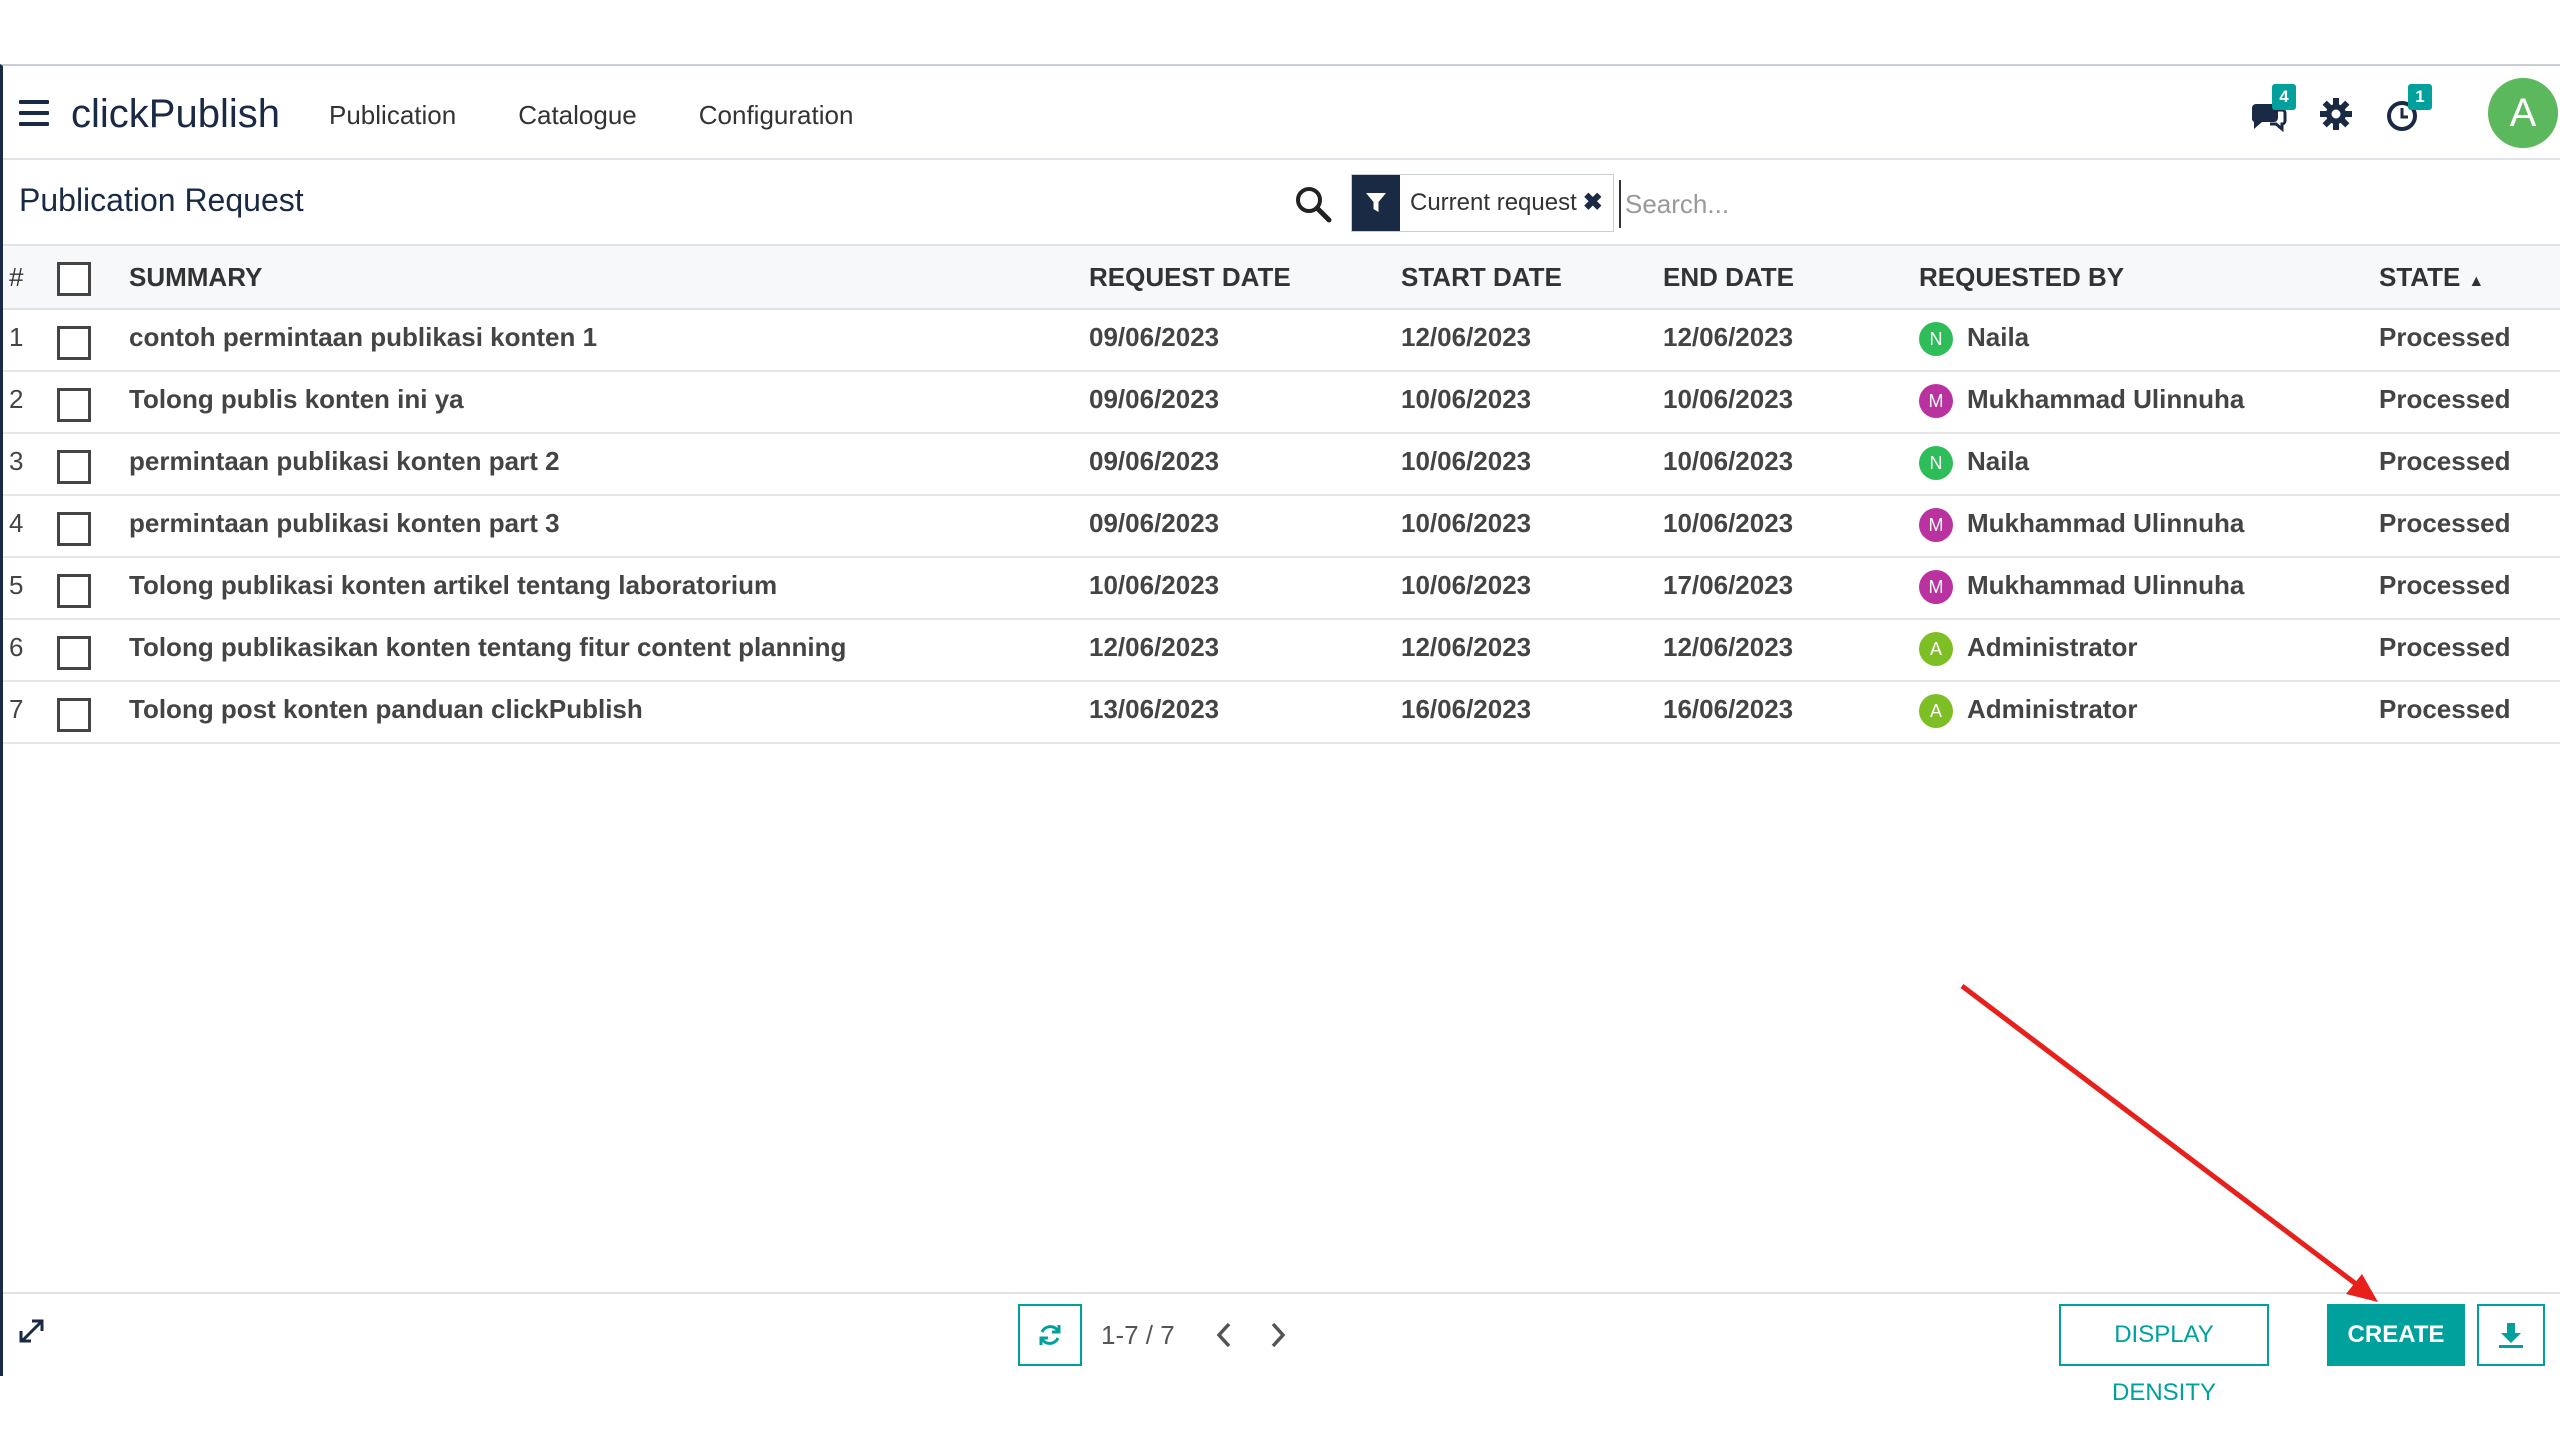 Image resolution: width=2560 pixels, height=1440 pixels. I want to click on facet-label: Current request, so click(1493, 202).